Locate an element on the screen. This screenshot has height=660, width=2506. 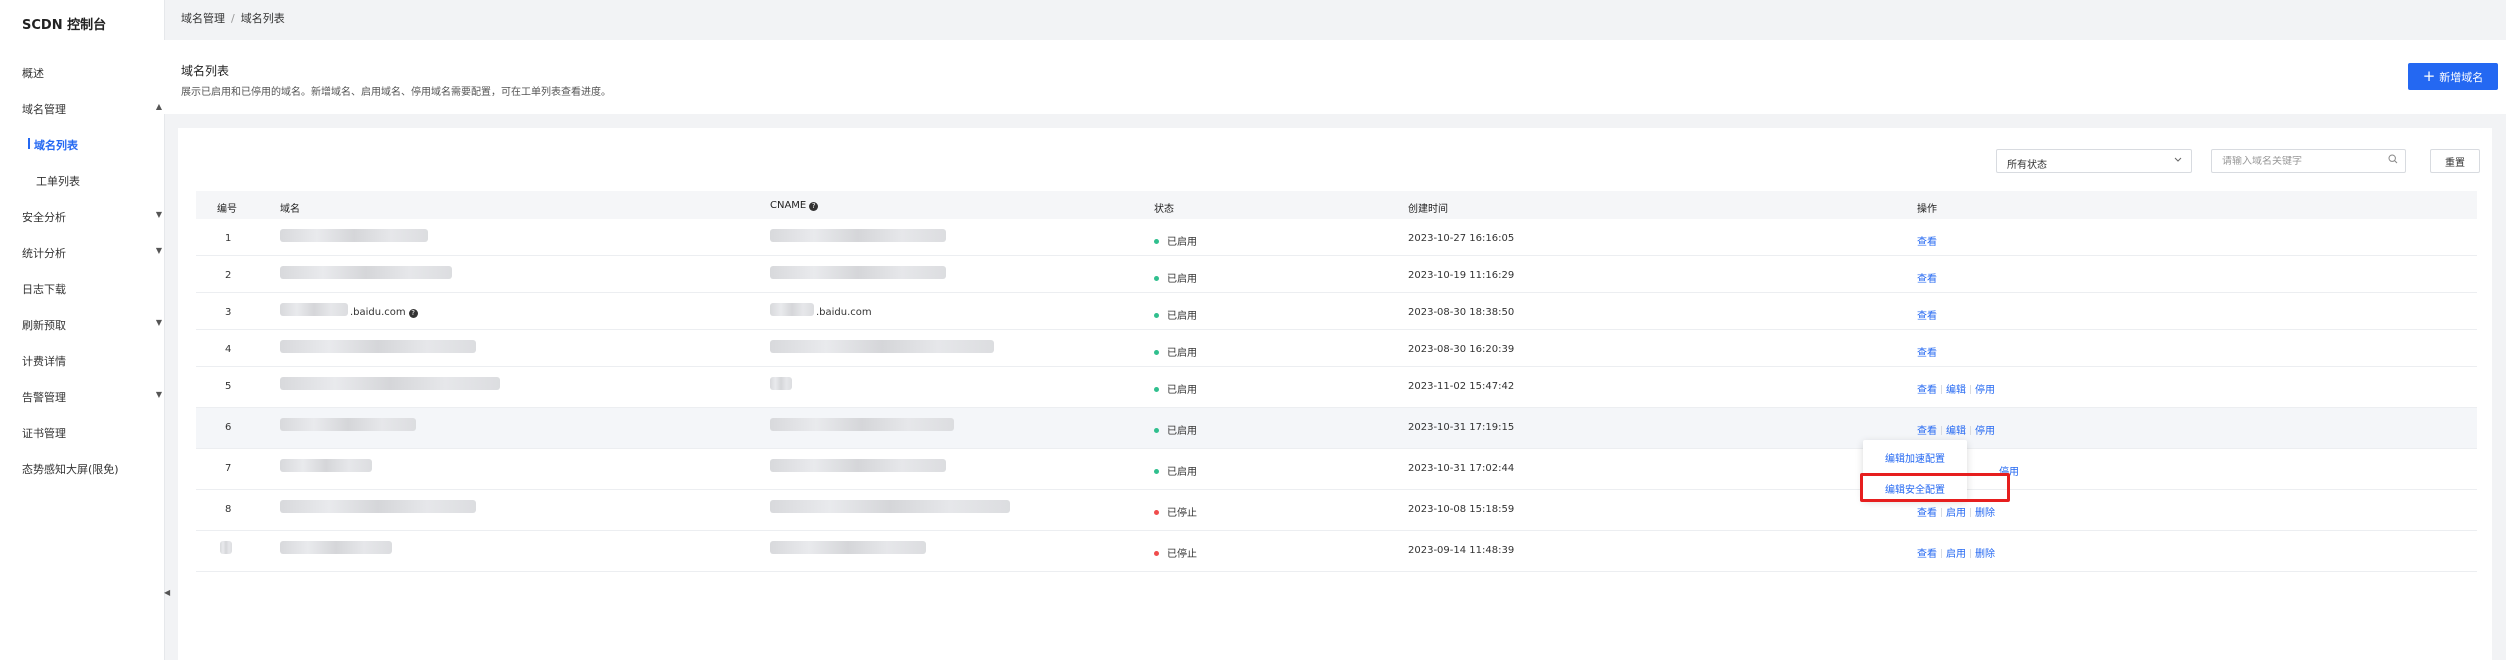
chevron-down-icon is located at coordinates (2178, 160).